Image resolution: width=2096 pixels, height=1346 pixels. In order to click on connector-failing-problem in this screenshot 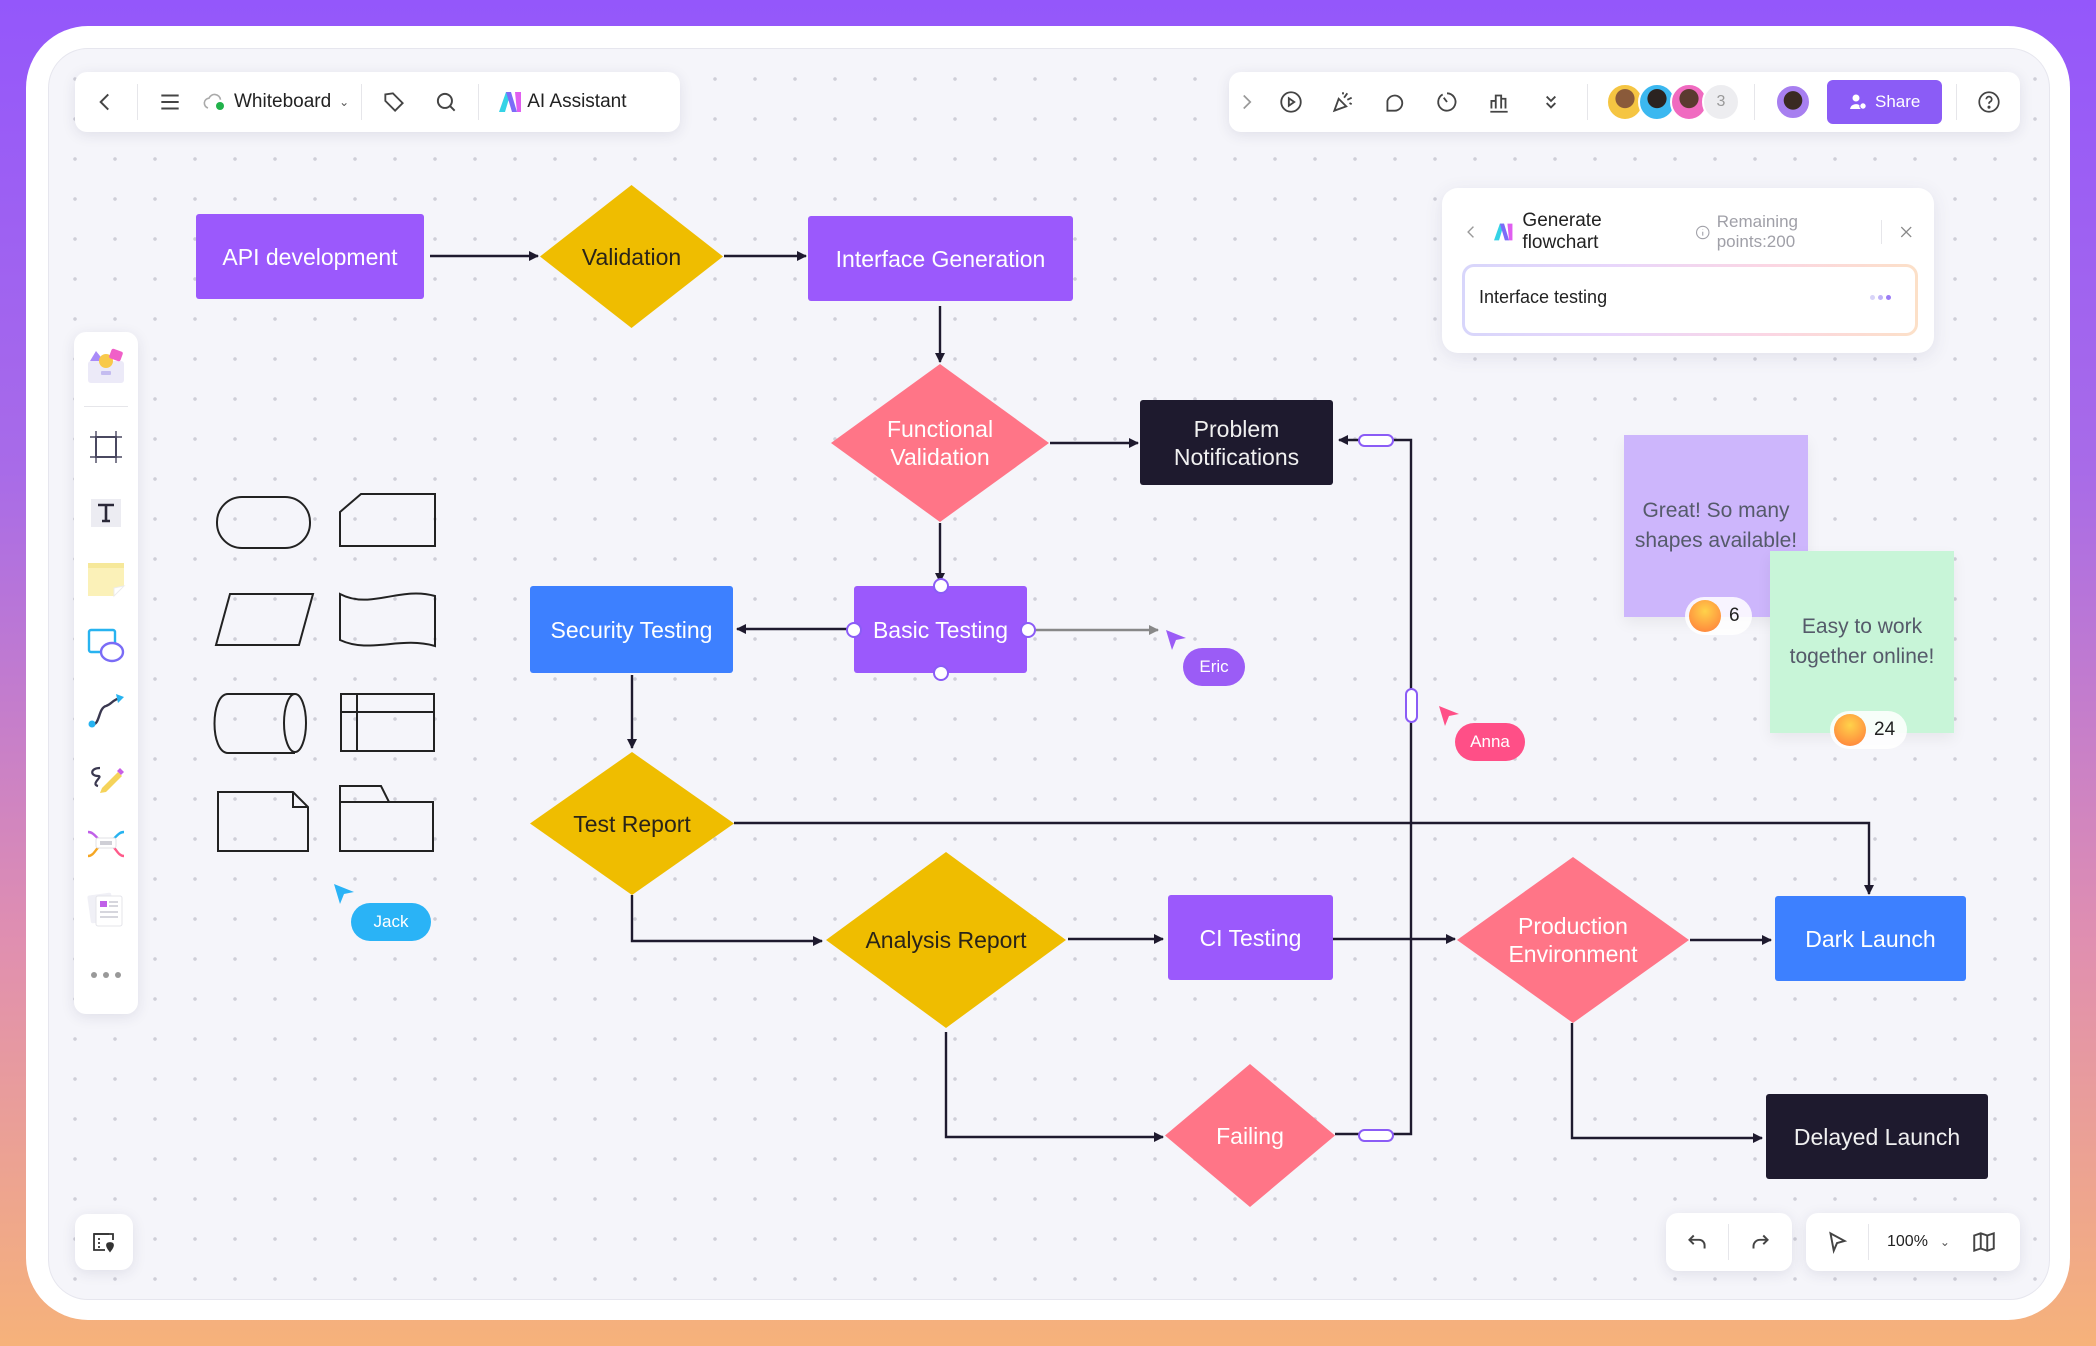, I will do `click(1374, 785)`.